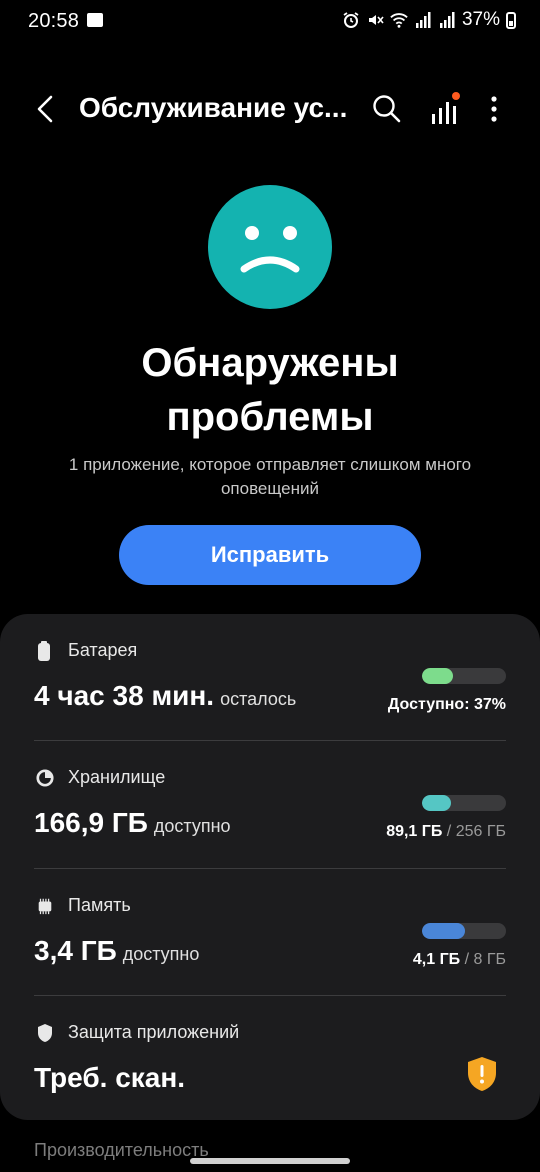 Image resolution: width=540 pixels, height=1172 pixels. I want to click on storage-unit: доступно, so click(192, 826).